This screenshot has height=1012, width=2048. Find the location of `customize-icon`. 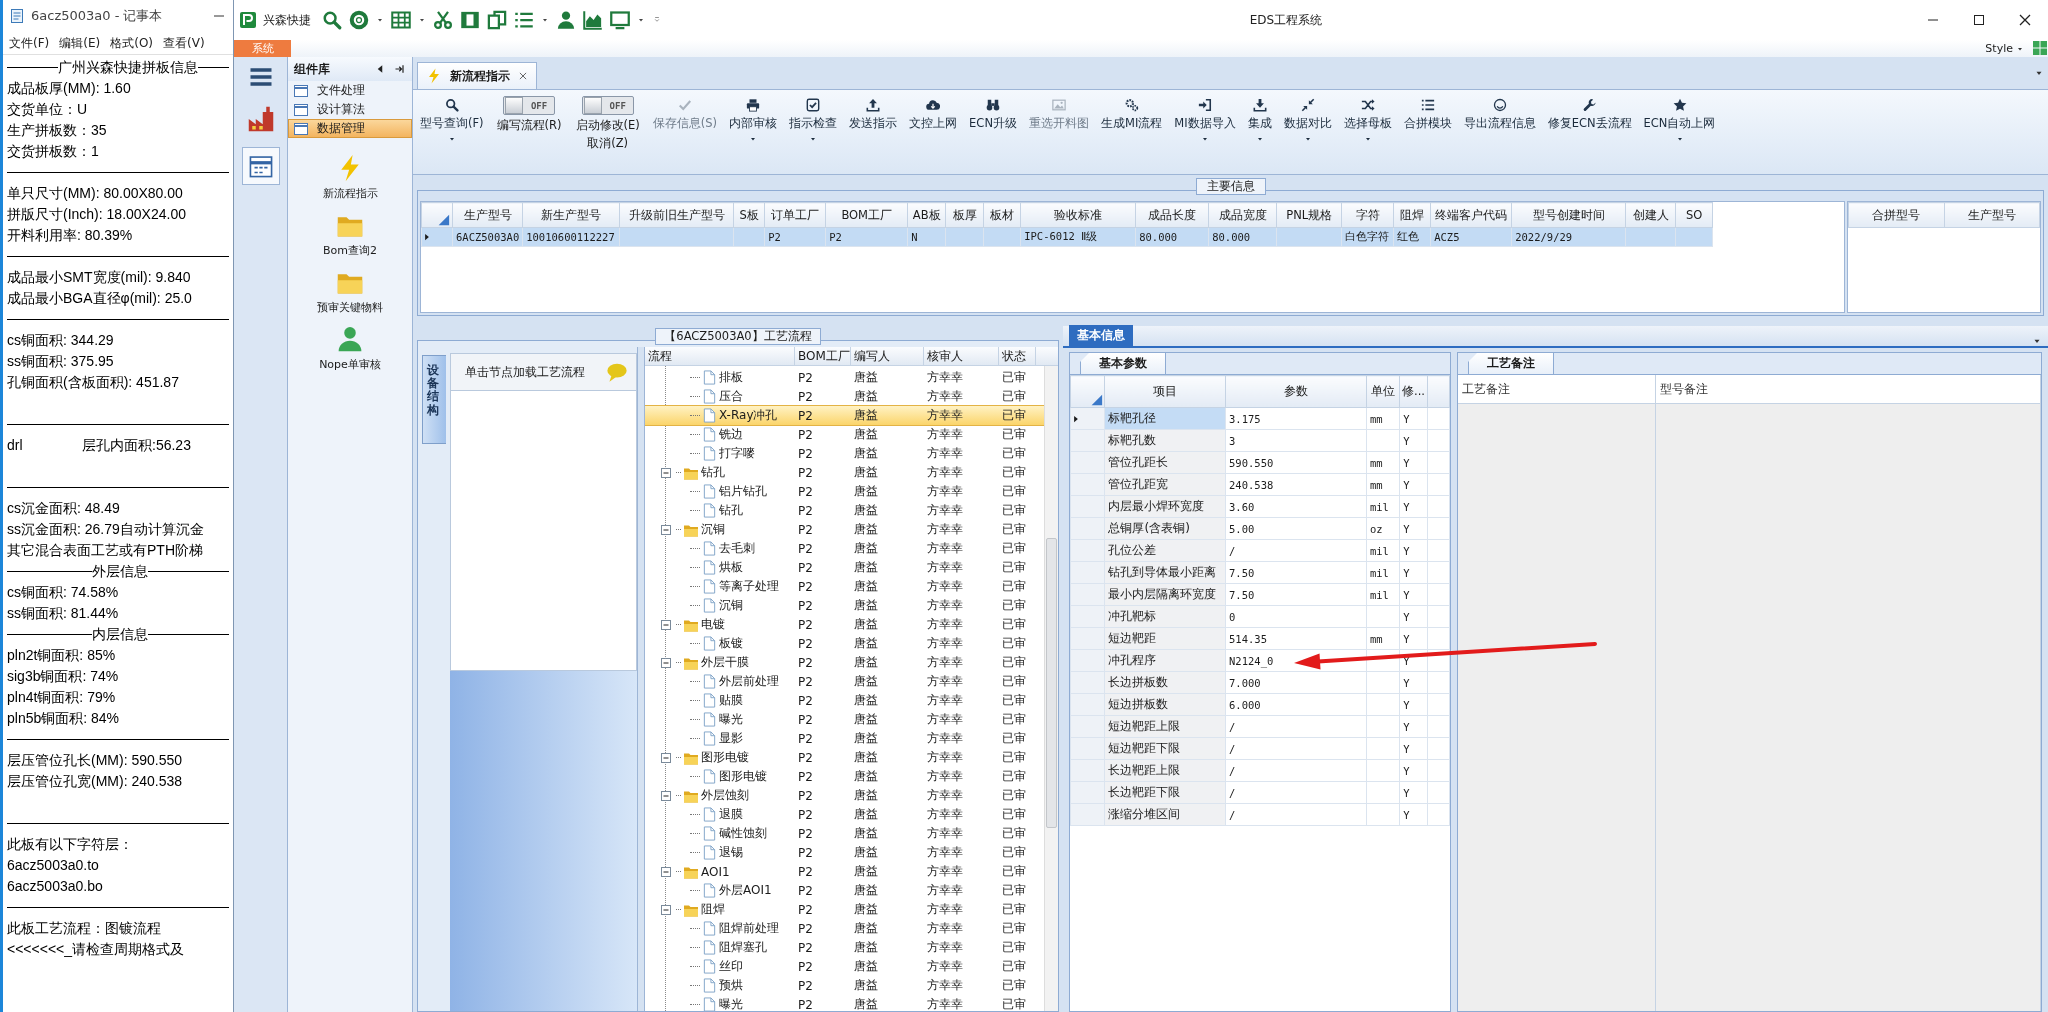

customize-icon is located at coordinates (657, 20).